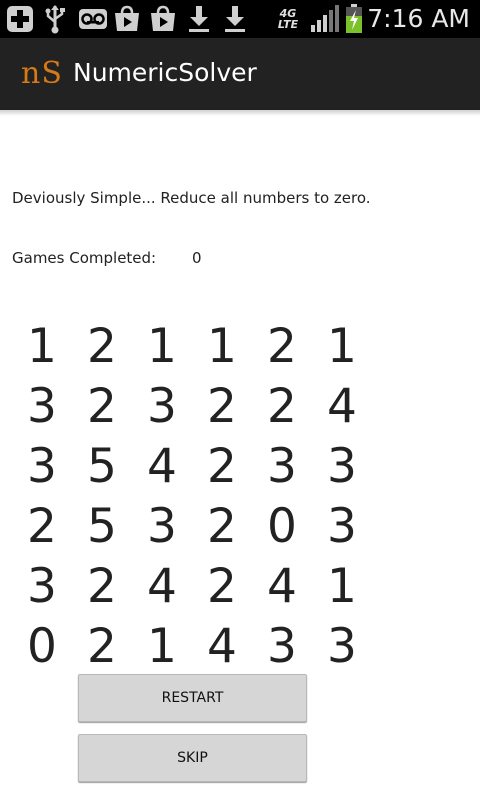  Describe the element at coordinates (93, 19) in the screenshot. I see `voicemail-icon` at that location.